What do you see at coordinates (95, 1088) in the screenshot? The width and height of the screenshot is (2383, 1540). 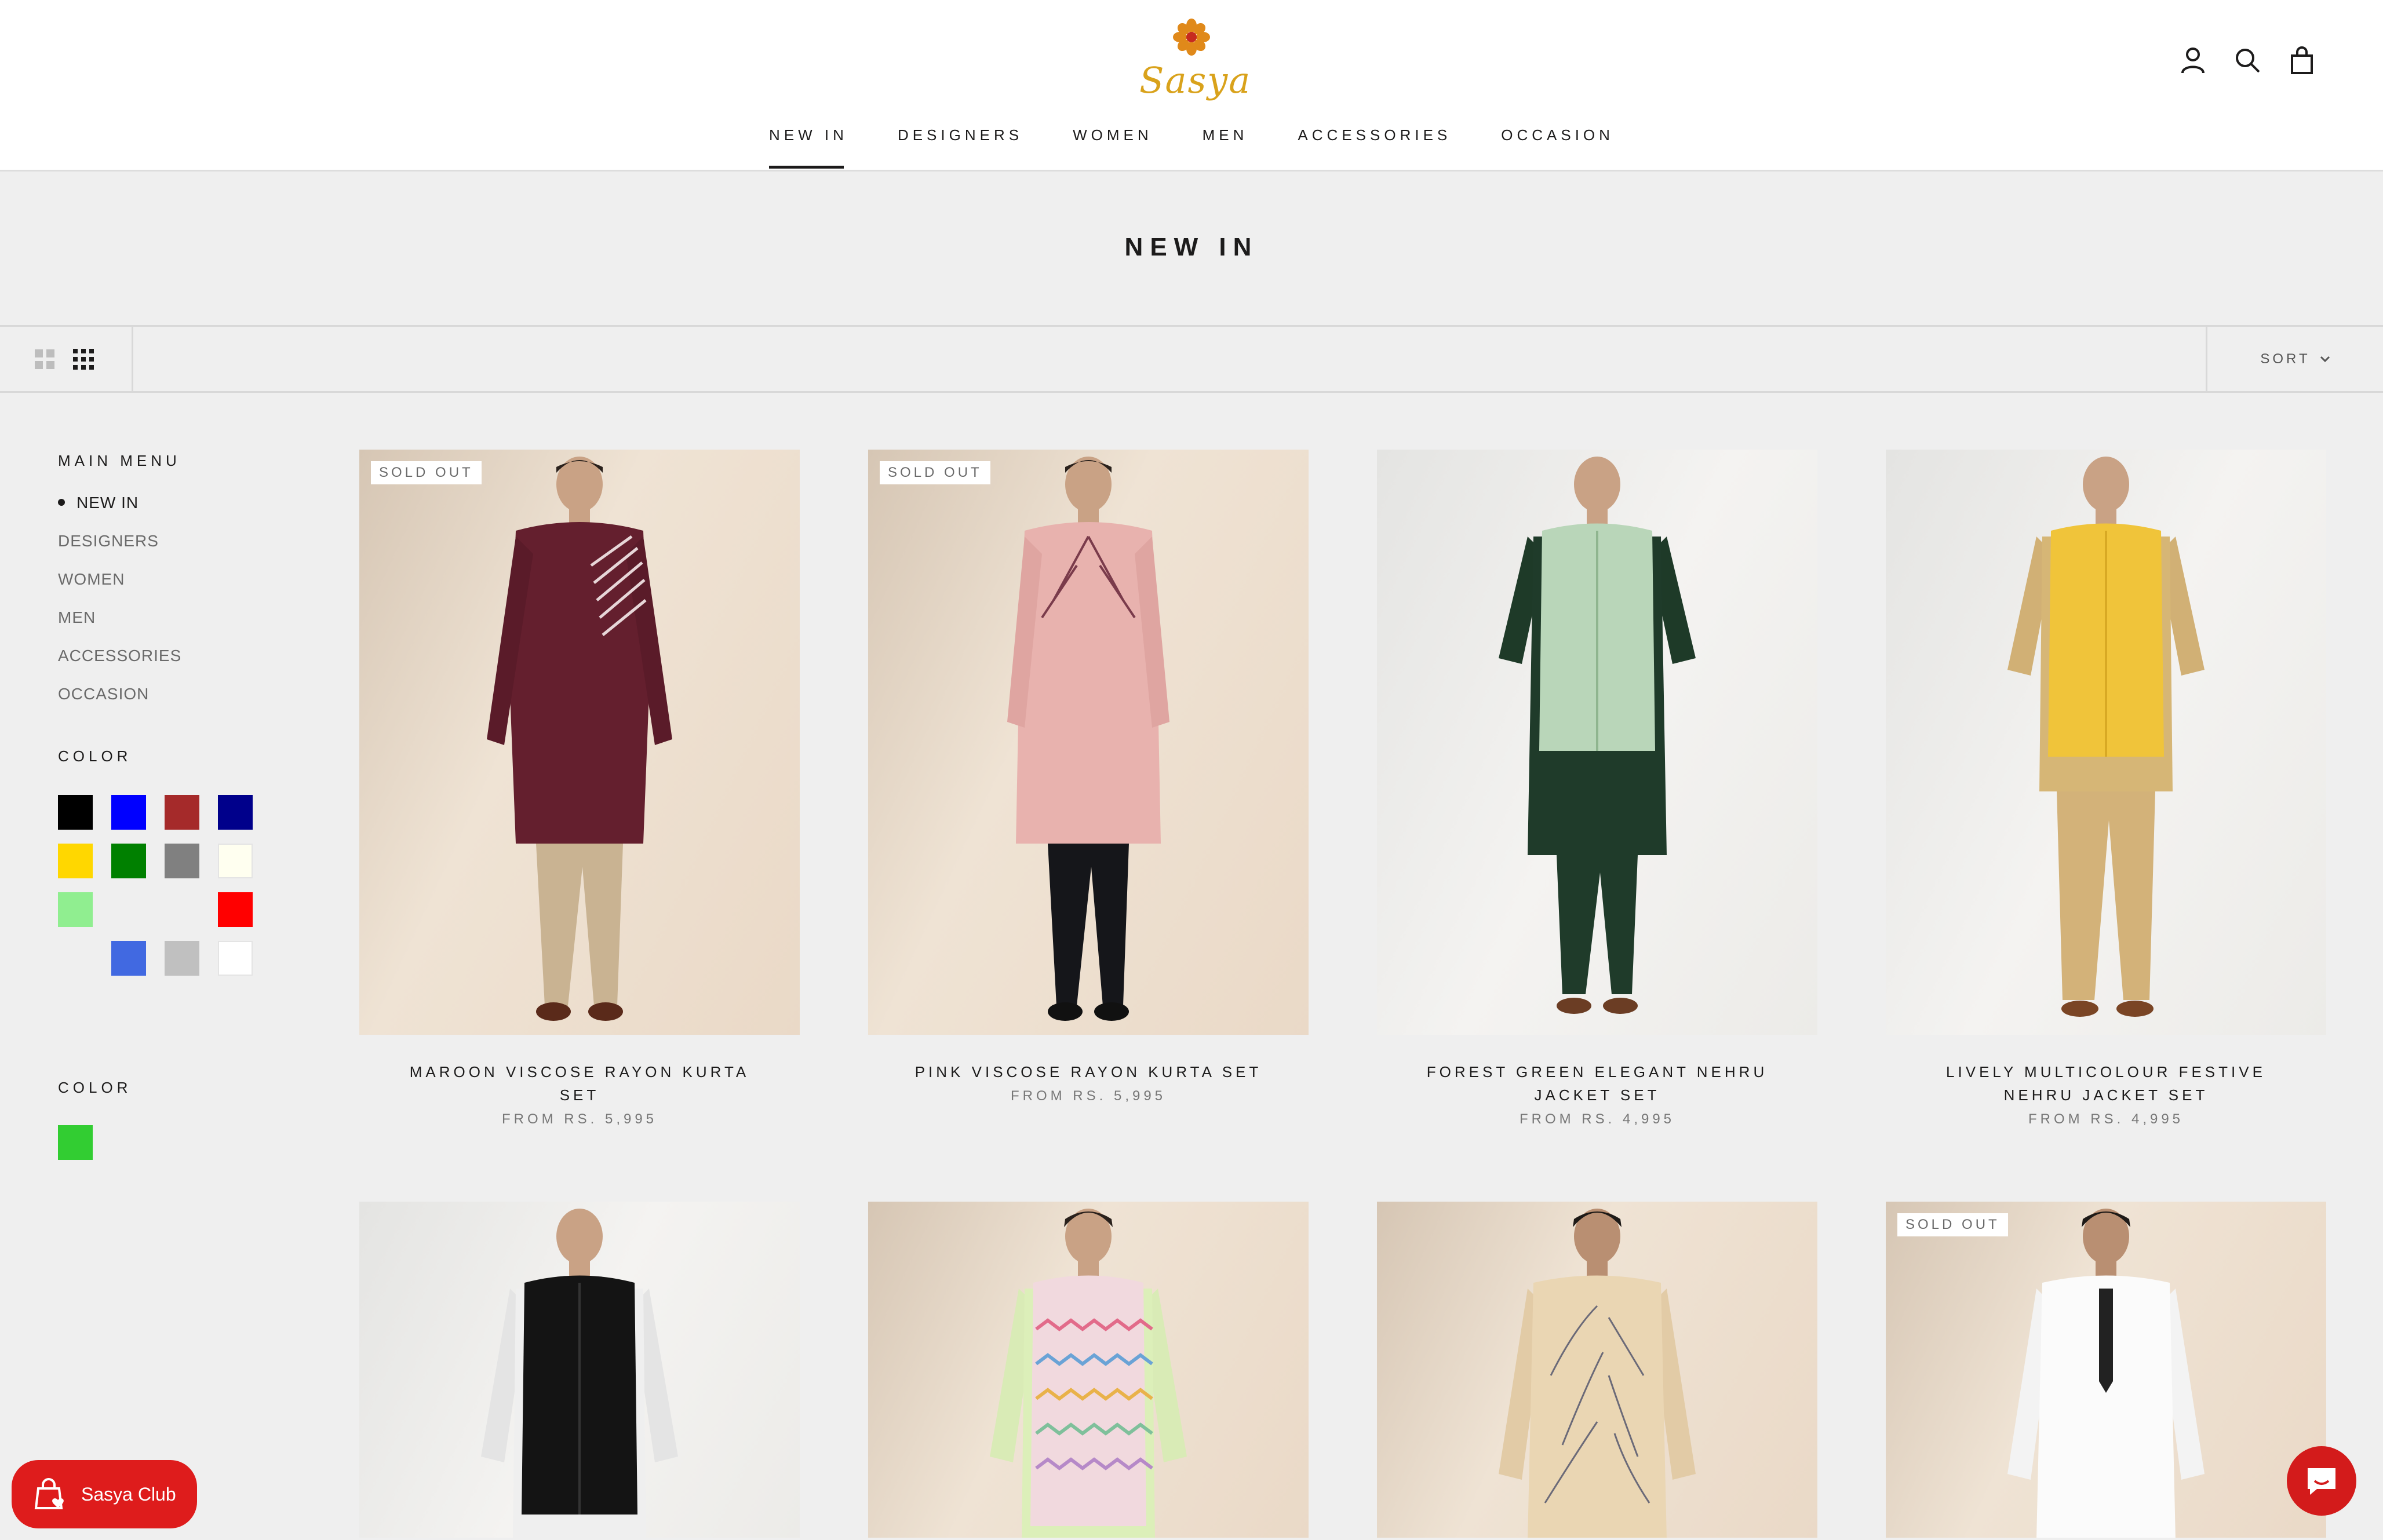 I see `color-filter-heading-2: COLOR` at bounding box center [95, 1088].